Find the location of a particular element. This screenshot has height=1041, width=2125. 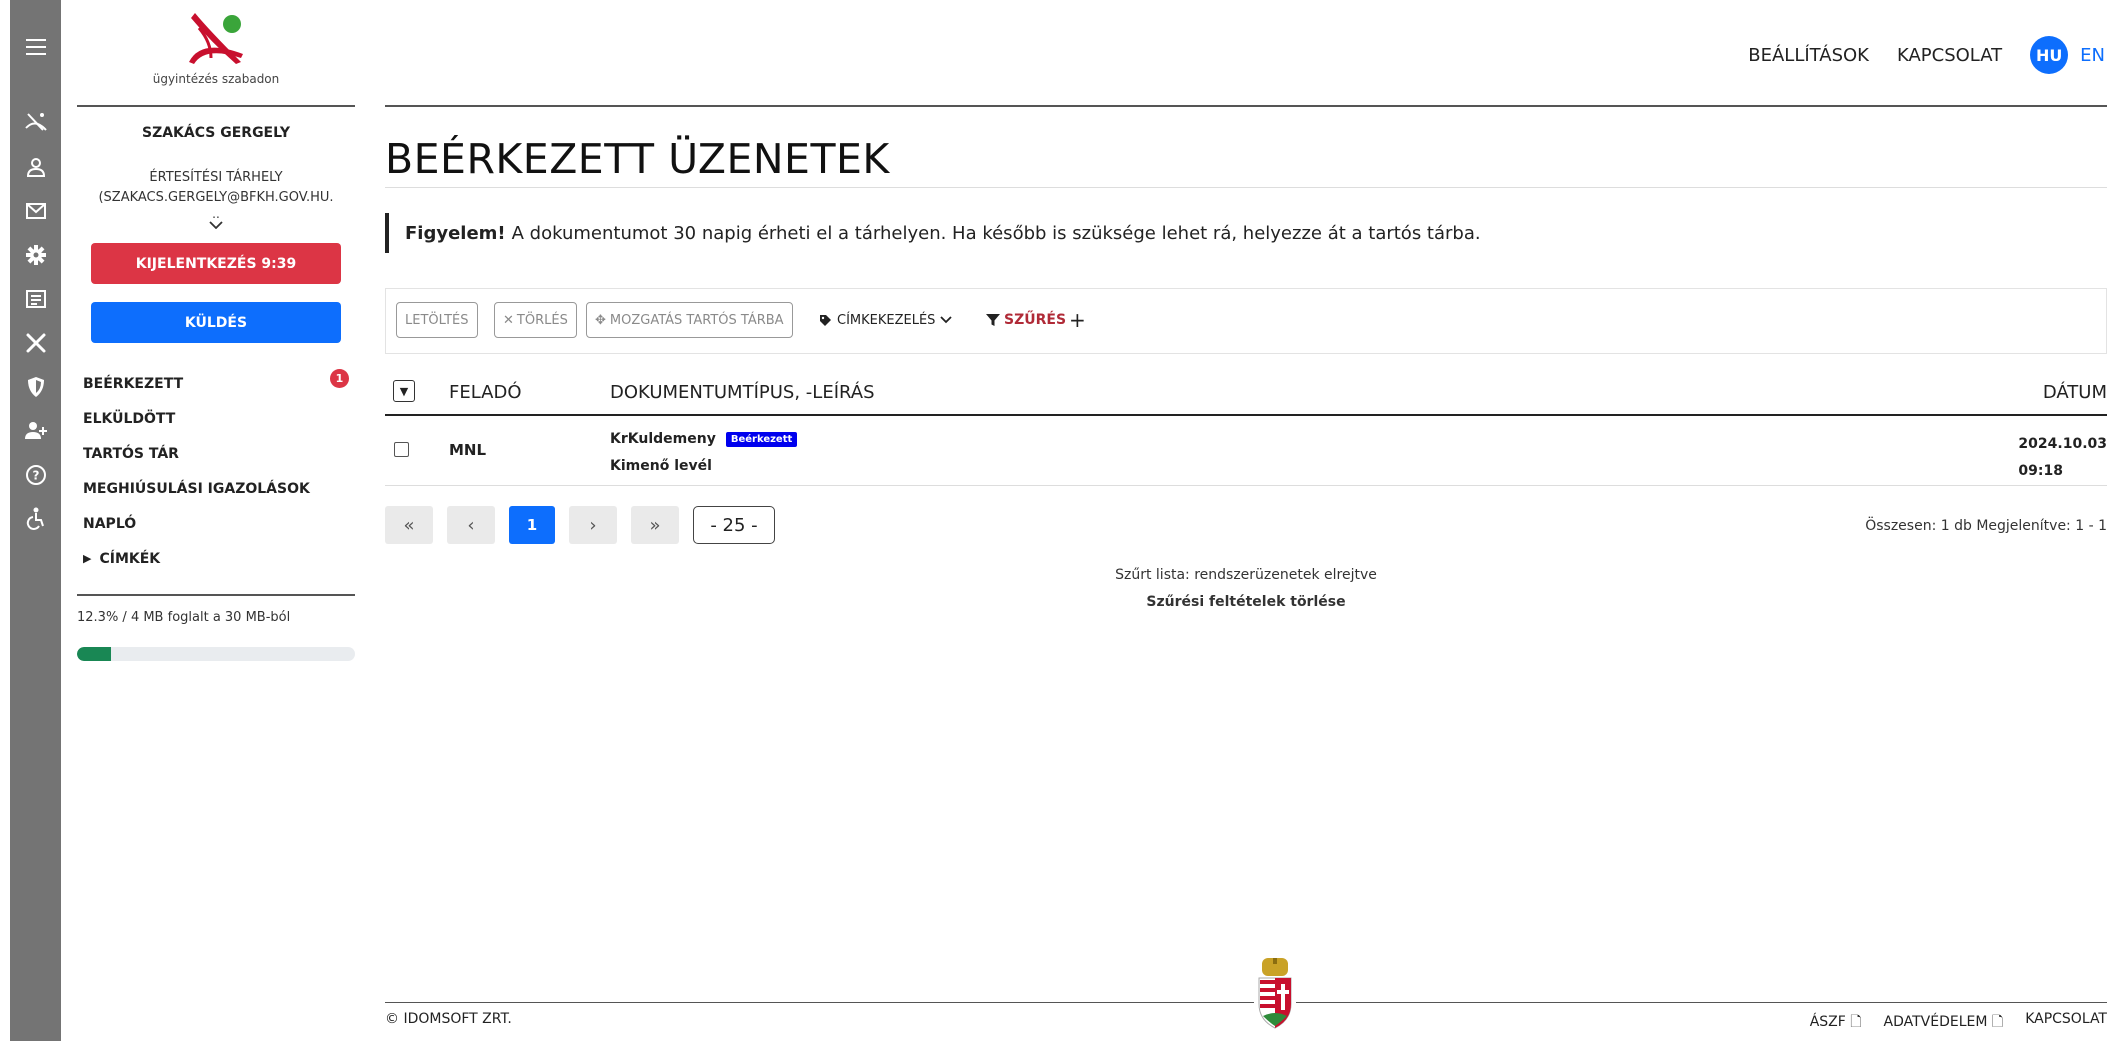

sidebar-item-label: CÍMKÉK is located at coordinates (130, 558).